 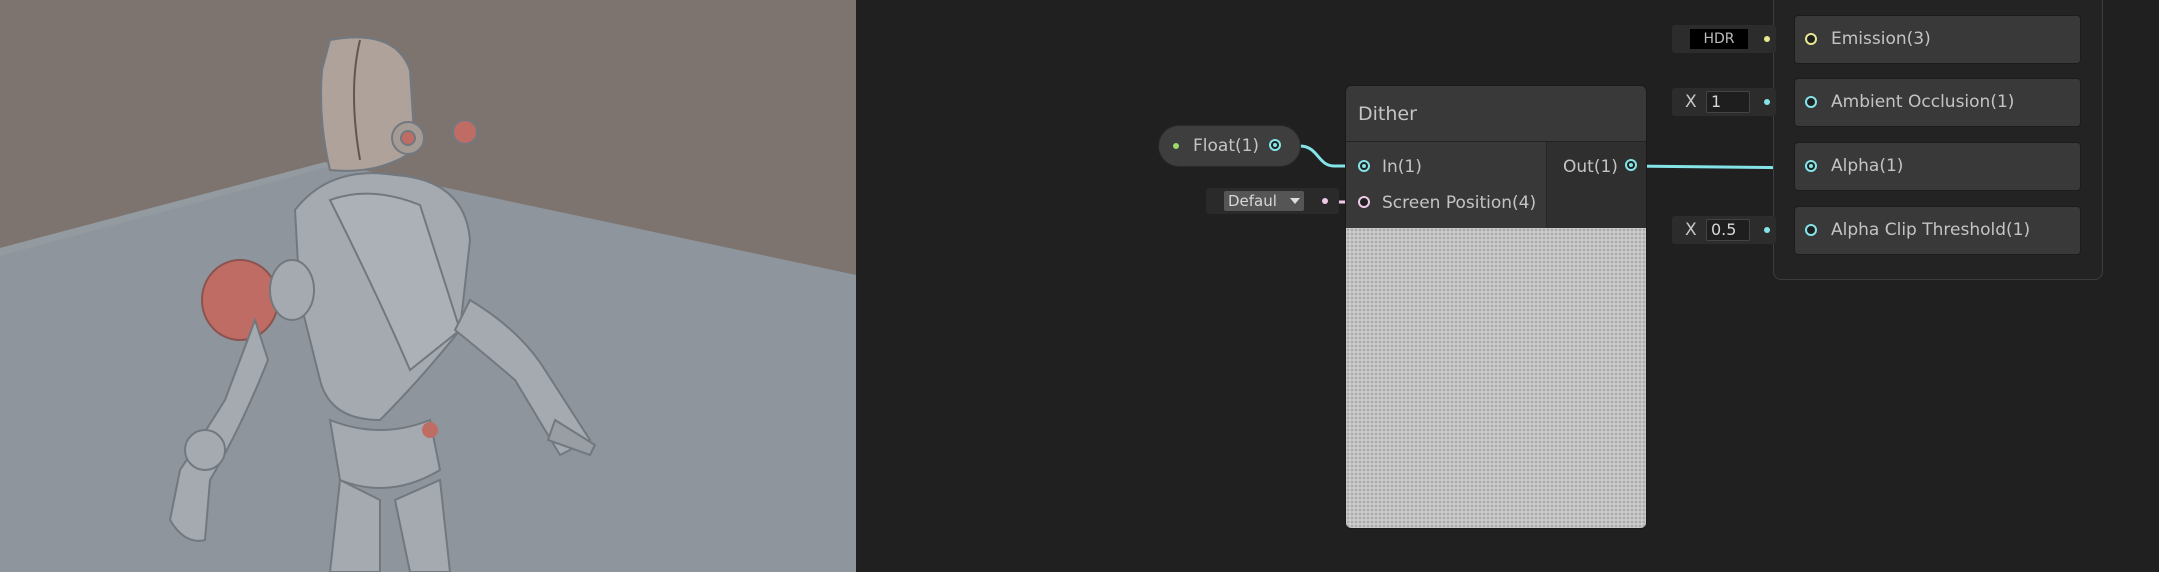 I want to click on screen-position-dropdown: Defaul, so click(x=1264, y=201).